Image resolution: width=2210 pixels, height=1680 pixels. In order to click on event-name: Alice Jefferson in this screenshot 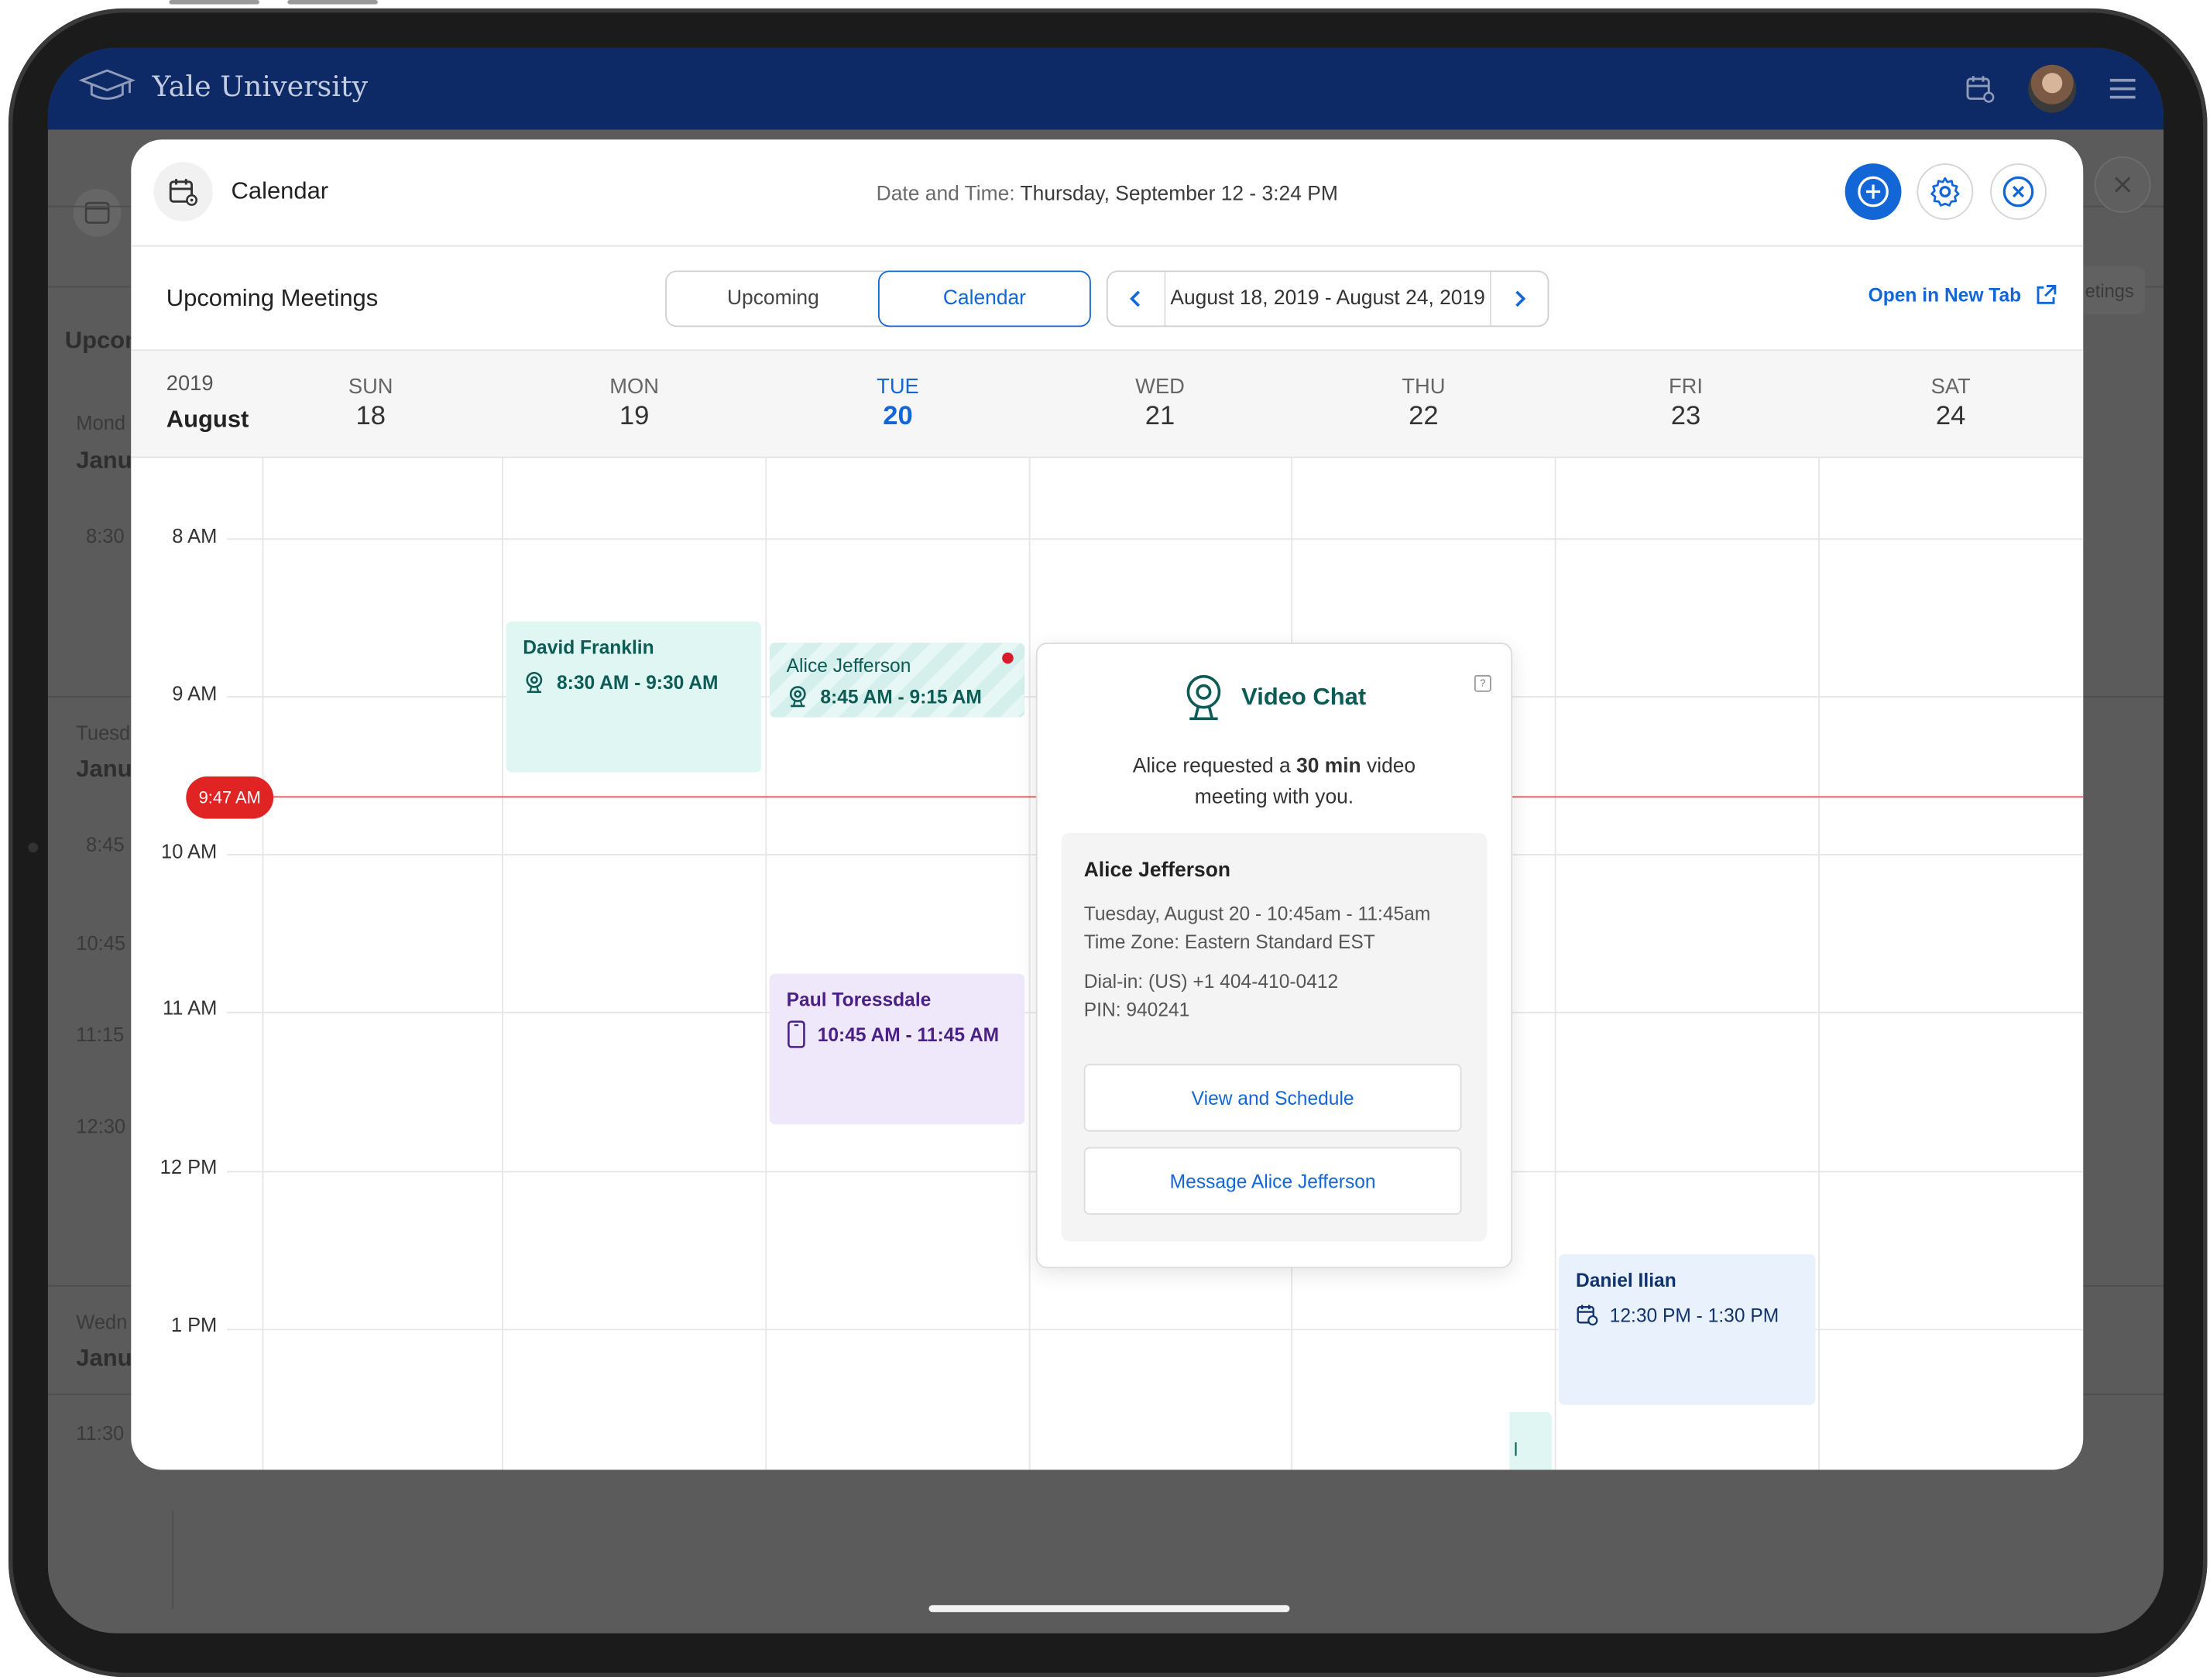, I will do `click(848, 666)`.